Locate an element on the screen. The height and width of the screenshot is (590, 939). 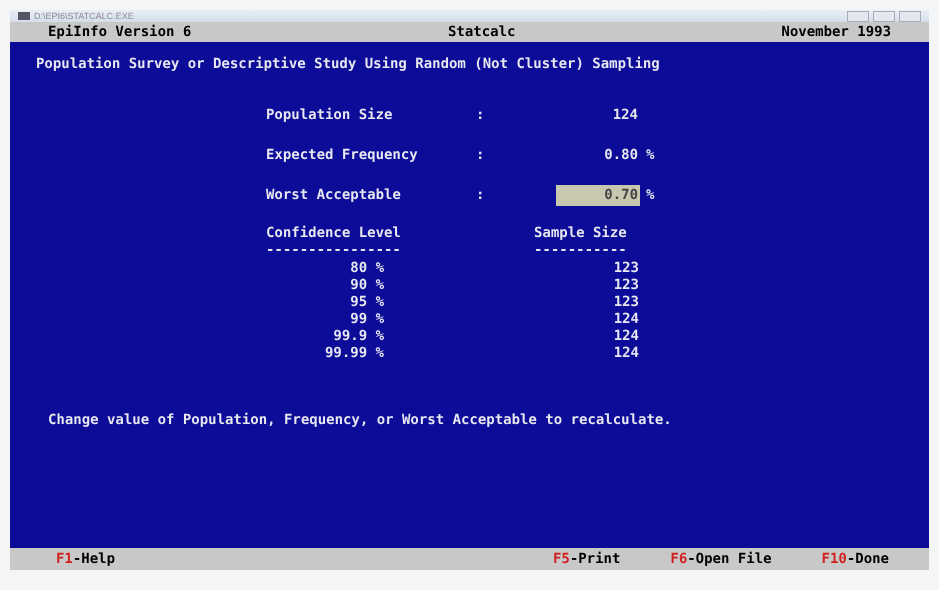
table-cell-text: 95 % is located at coordinates (366, 302).